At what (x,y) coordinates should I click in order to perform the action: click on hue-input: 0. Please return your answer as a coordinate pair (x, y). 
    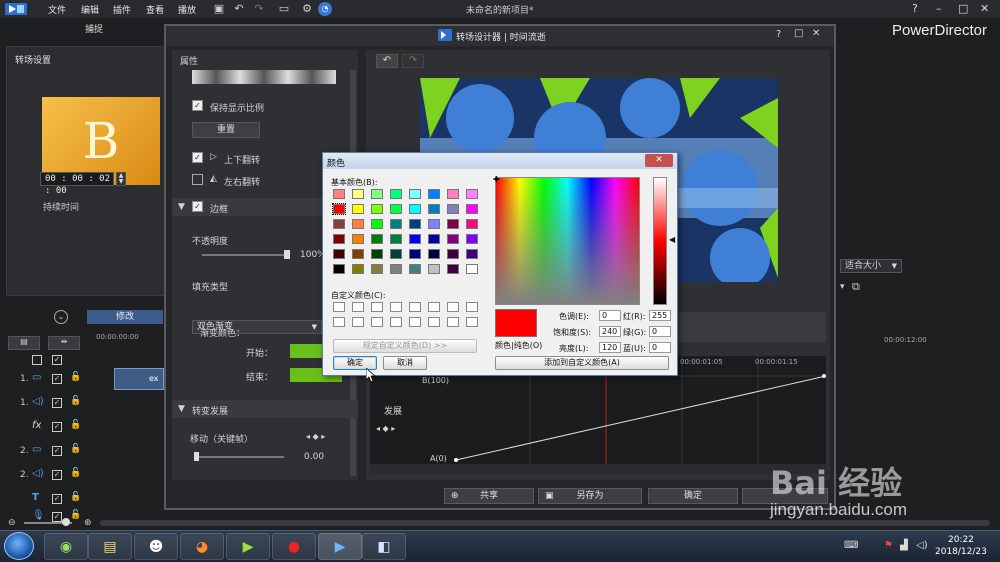
    Looking at the image, I should click on (610, 315).